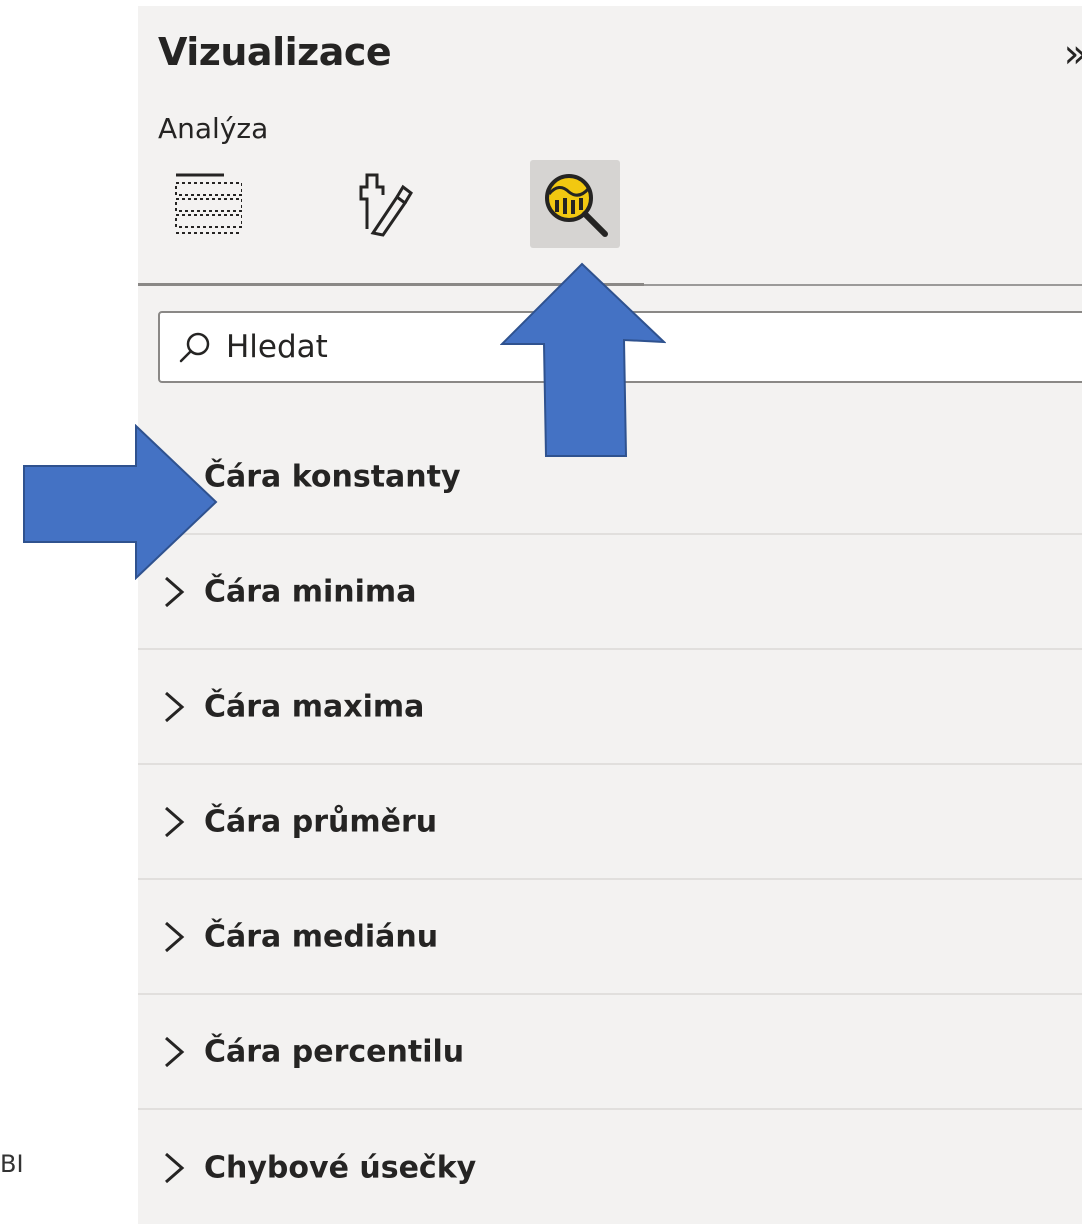  Describe the element at coordinates (340, 1167) in the screenshot. I see `section-label: Chybové úsečky` at that location.